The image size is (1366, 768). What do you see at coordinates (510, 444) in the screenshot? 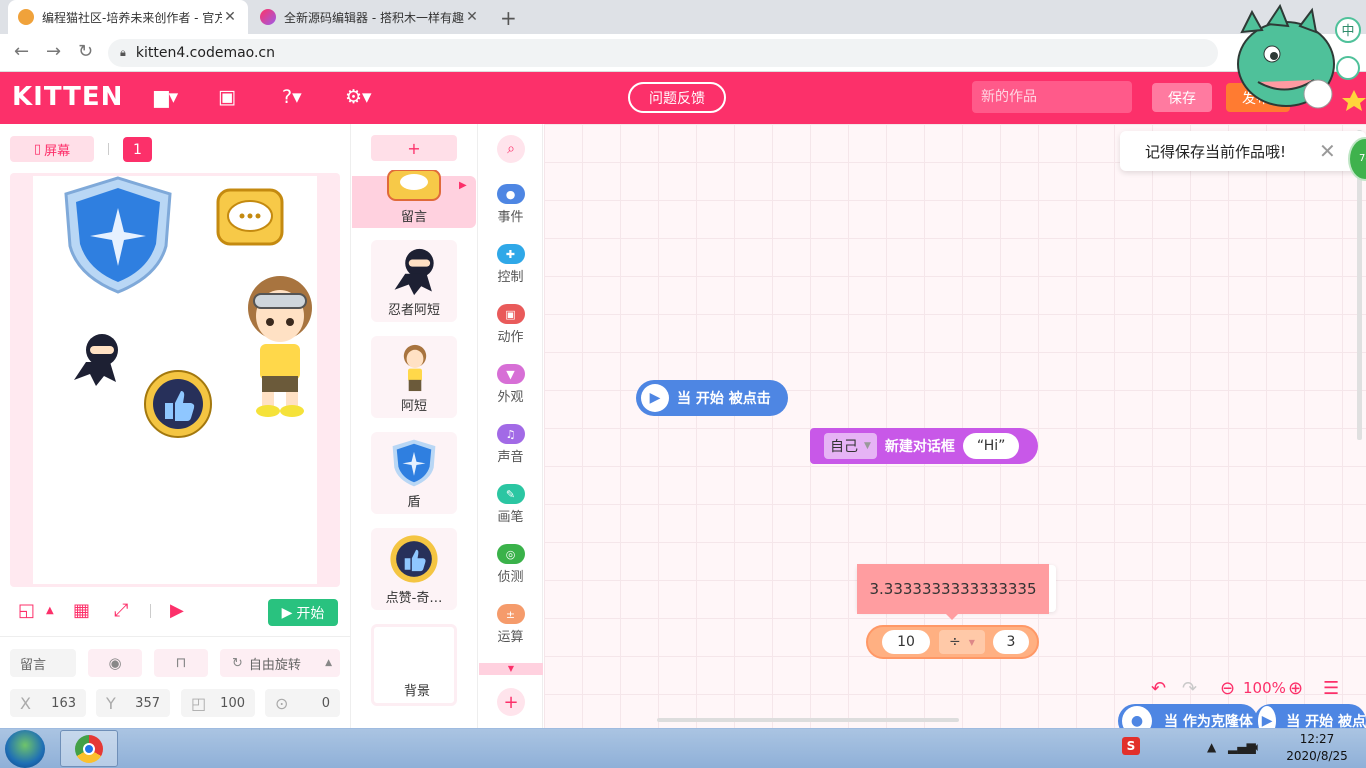
I see `category-sound: ♫ 声音` at bounding box center [510, 444].